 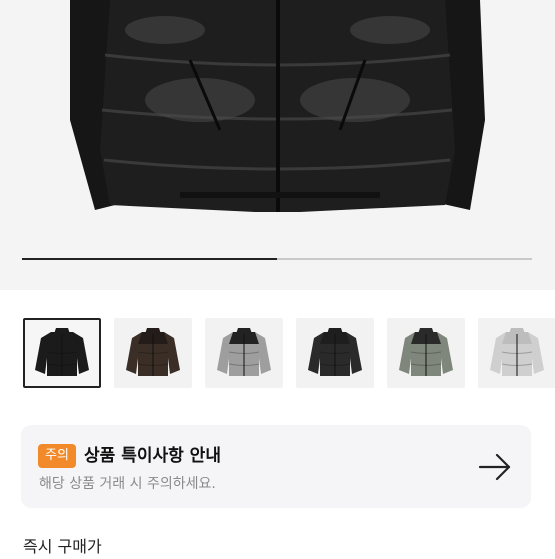 I want to click on thumbnail-black-glossy, so click(x=62, y=353).